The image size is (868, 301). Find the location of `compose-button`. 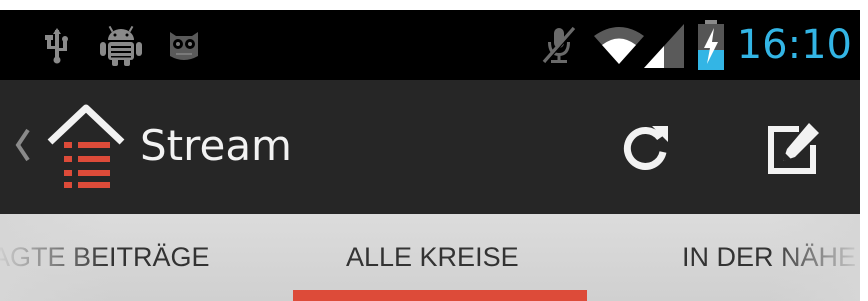

compose-button is located at coordinates (793, 151).